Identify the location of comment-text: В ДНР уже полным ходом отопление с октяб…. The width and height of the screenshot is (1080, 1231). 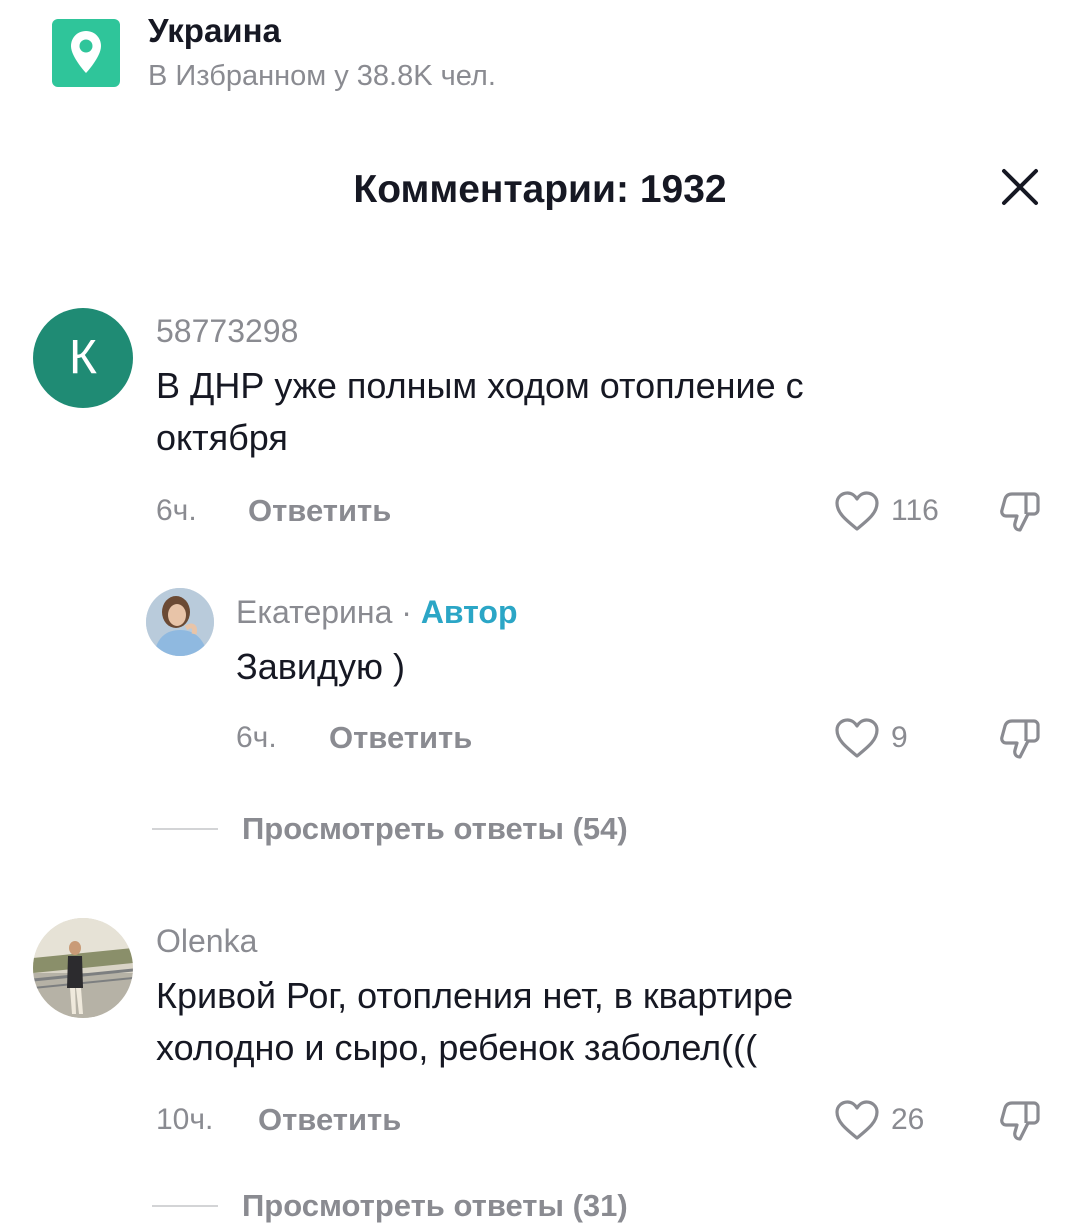
(480, 411).